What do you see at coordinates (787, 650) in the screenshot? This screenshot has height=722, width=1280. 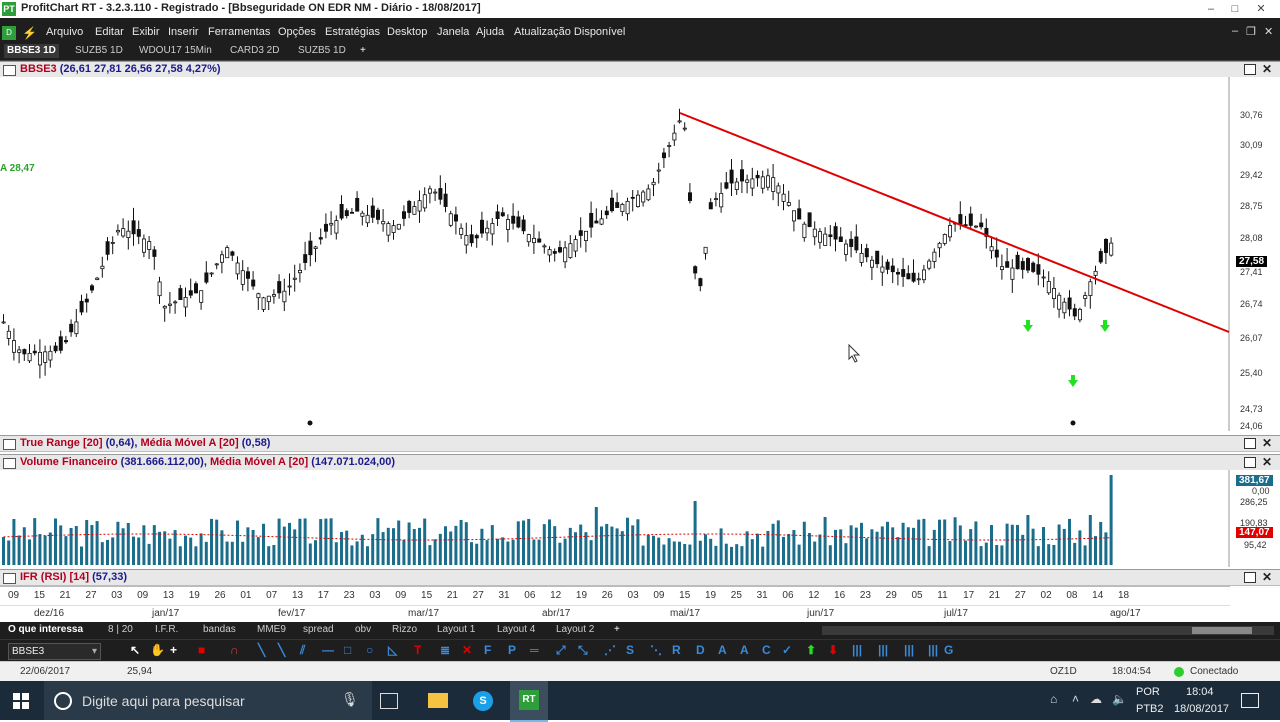 I see `check-tool-icon: ✓` at bounding box center [787, 650].